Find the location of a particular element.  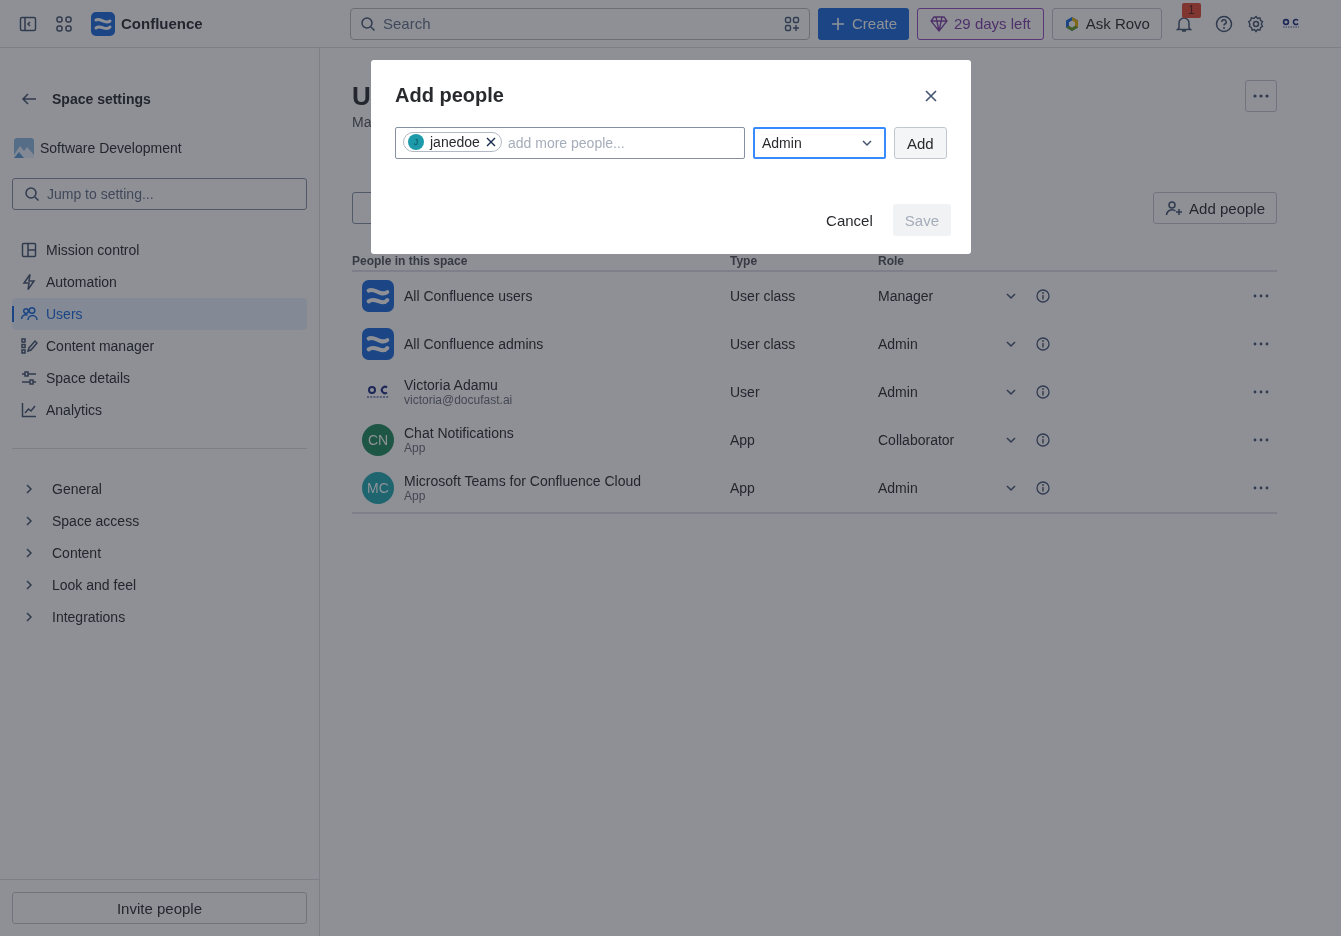

avatar: MC is located at coordinates (378, 488).